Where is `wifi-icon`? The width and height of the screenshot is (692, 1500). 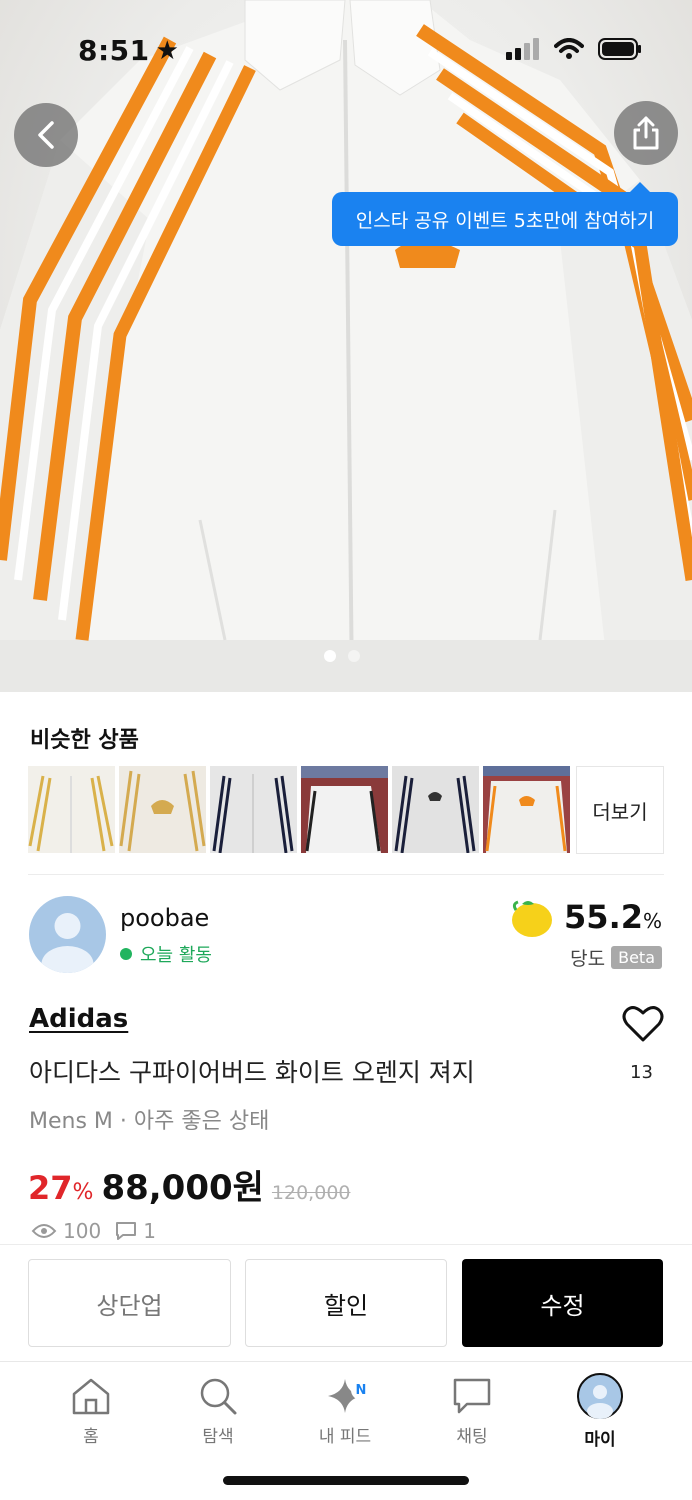 wifi-icon is located at coordinates (569, 48).